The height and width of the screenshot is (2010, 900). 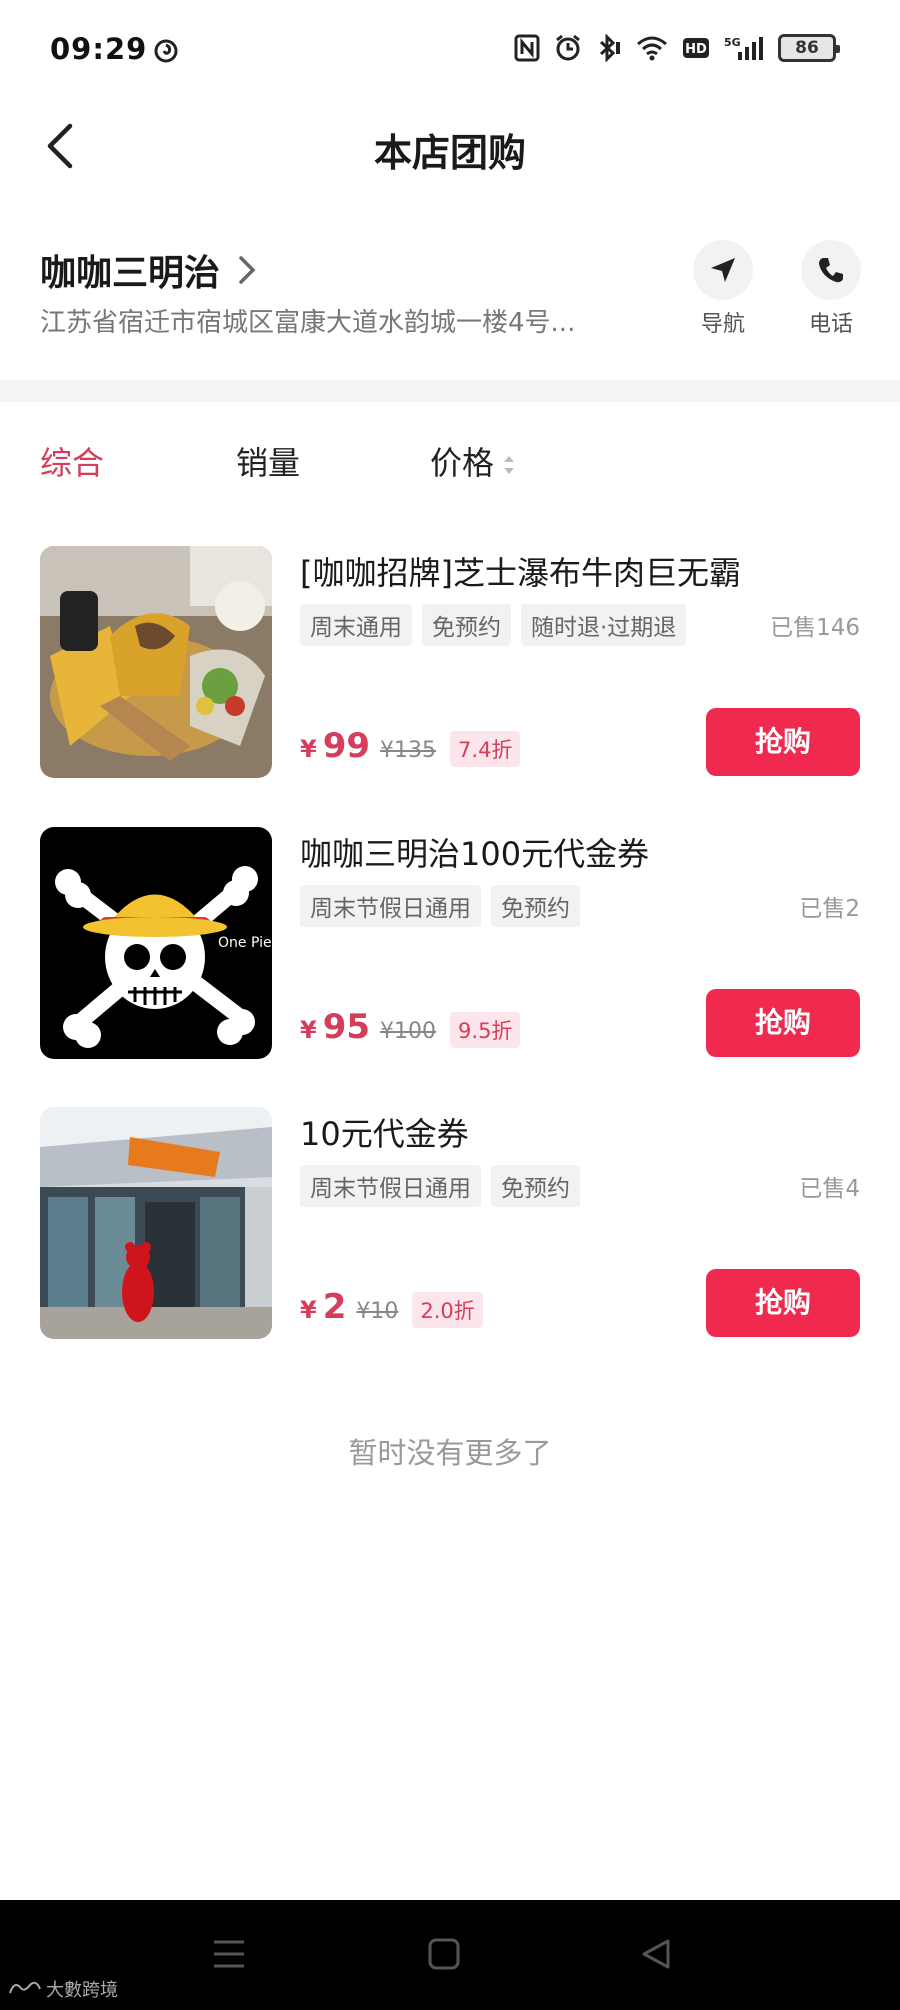 I want to click on svg-text: HD, so click(x=696, y=49).